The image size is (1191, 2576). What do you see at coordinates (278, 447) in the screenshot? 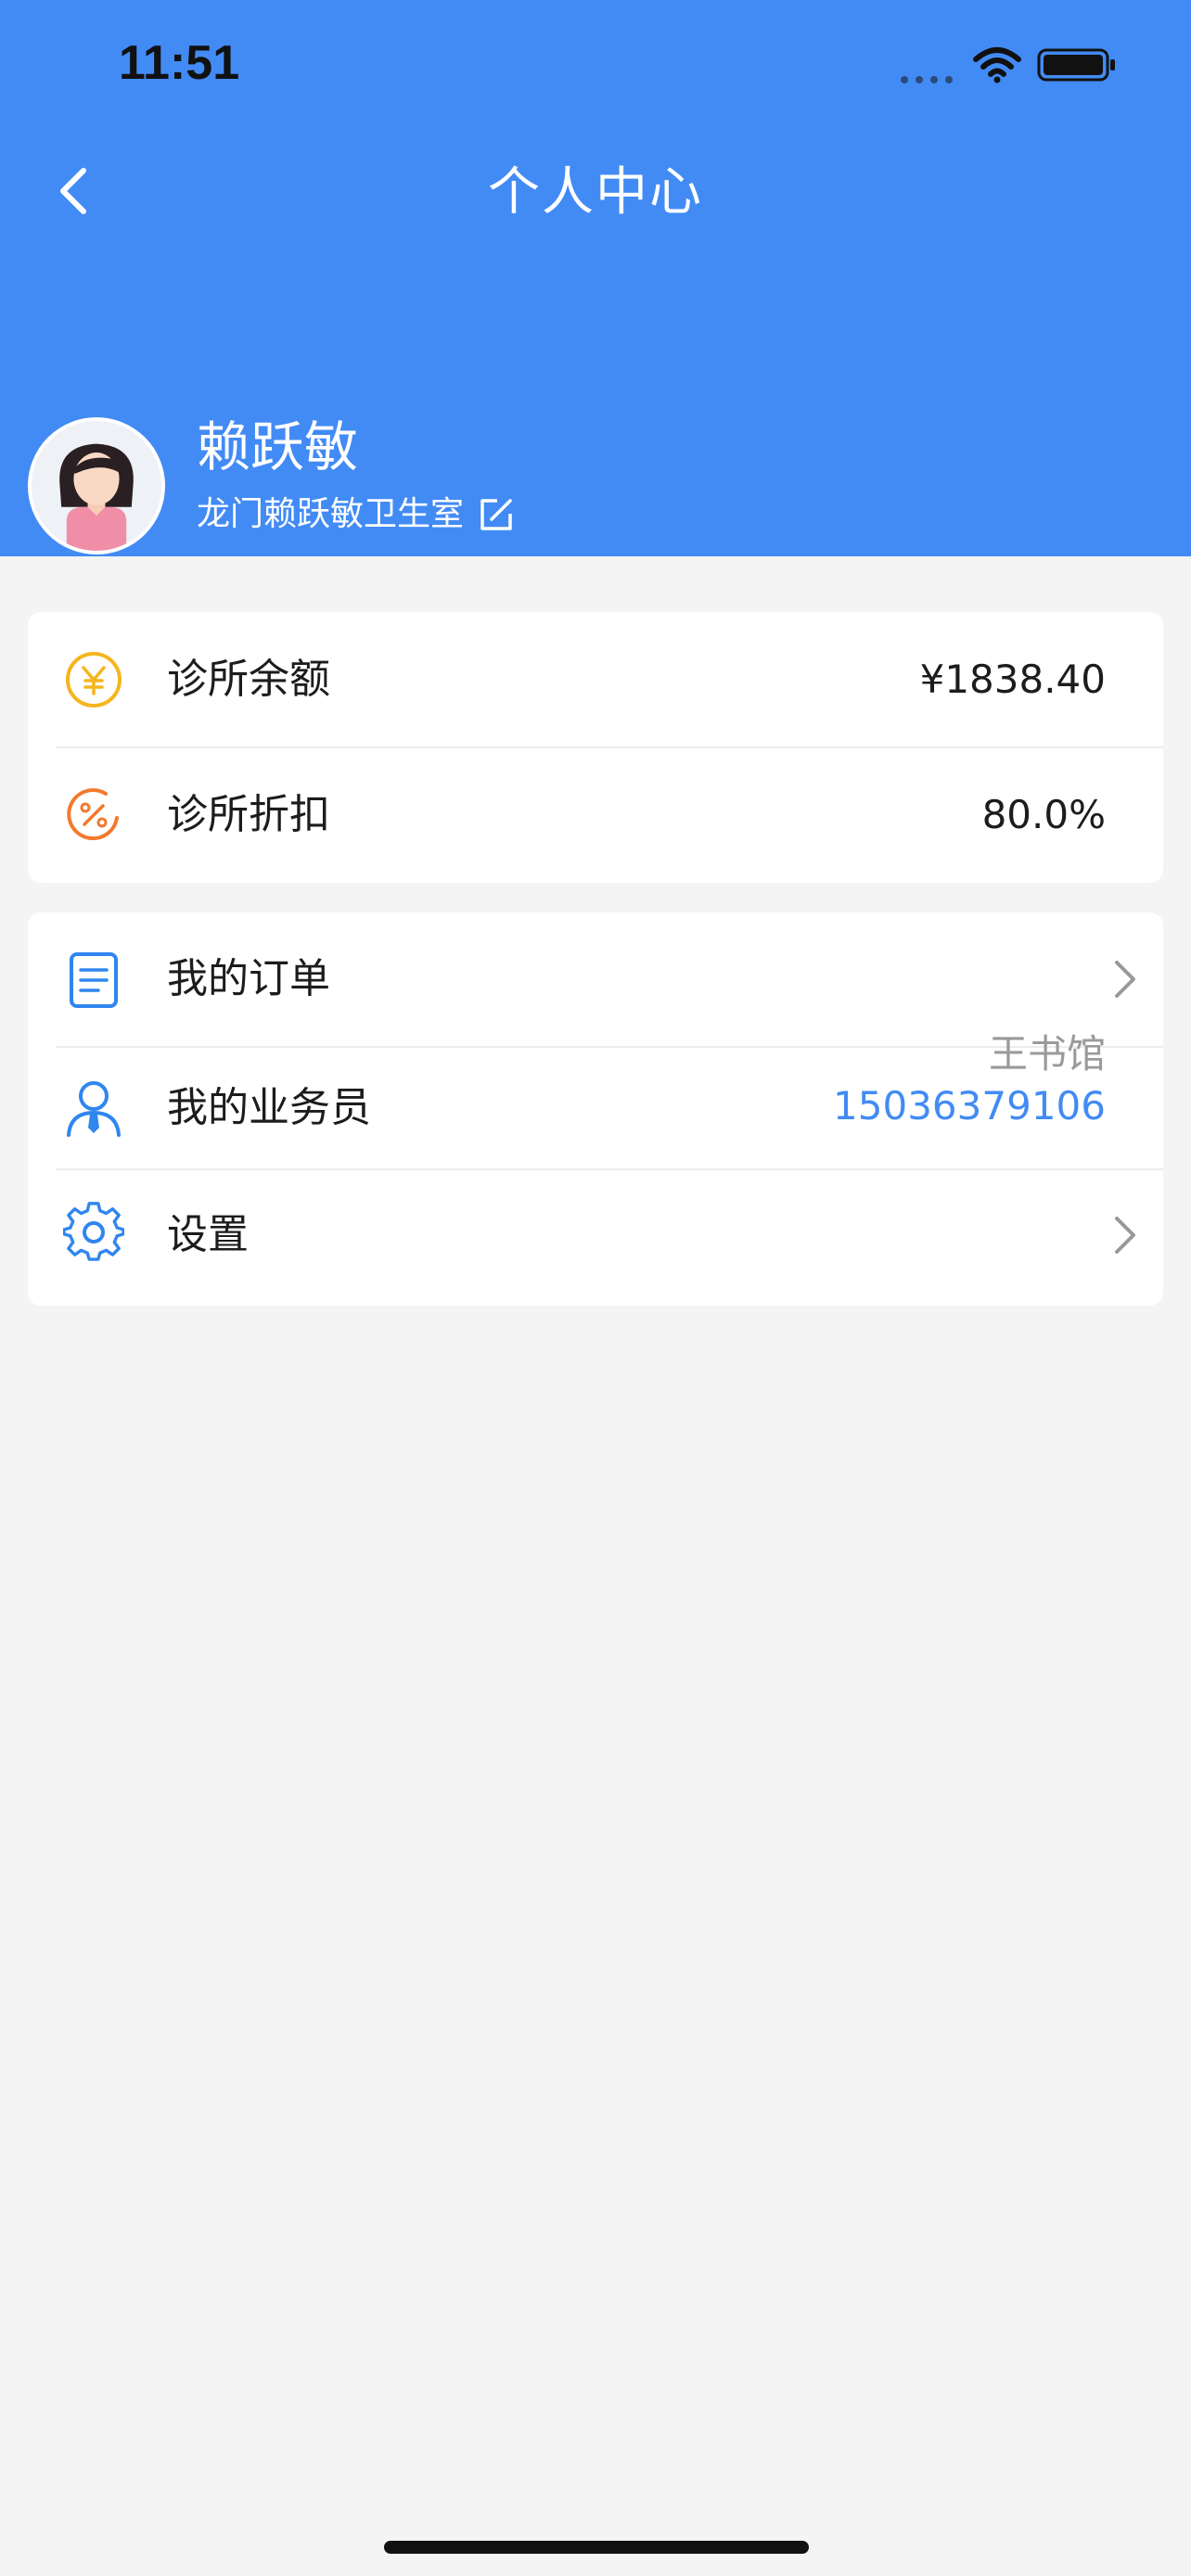
I see `user-name: 赖跃敏` at bounding box center [278, 447].